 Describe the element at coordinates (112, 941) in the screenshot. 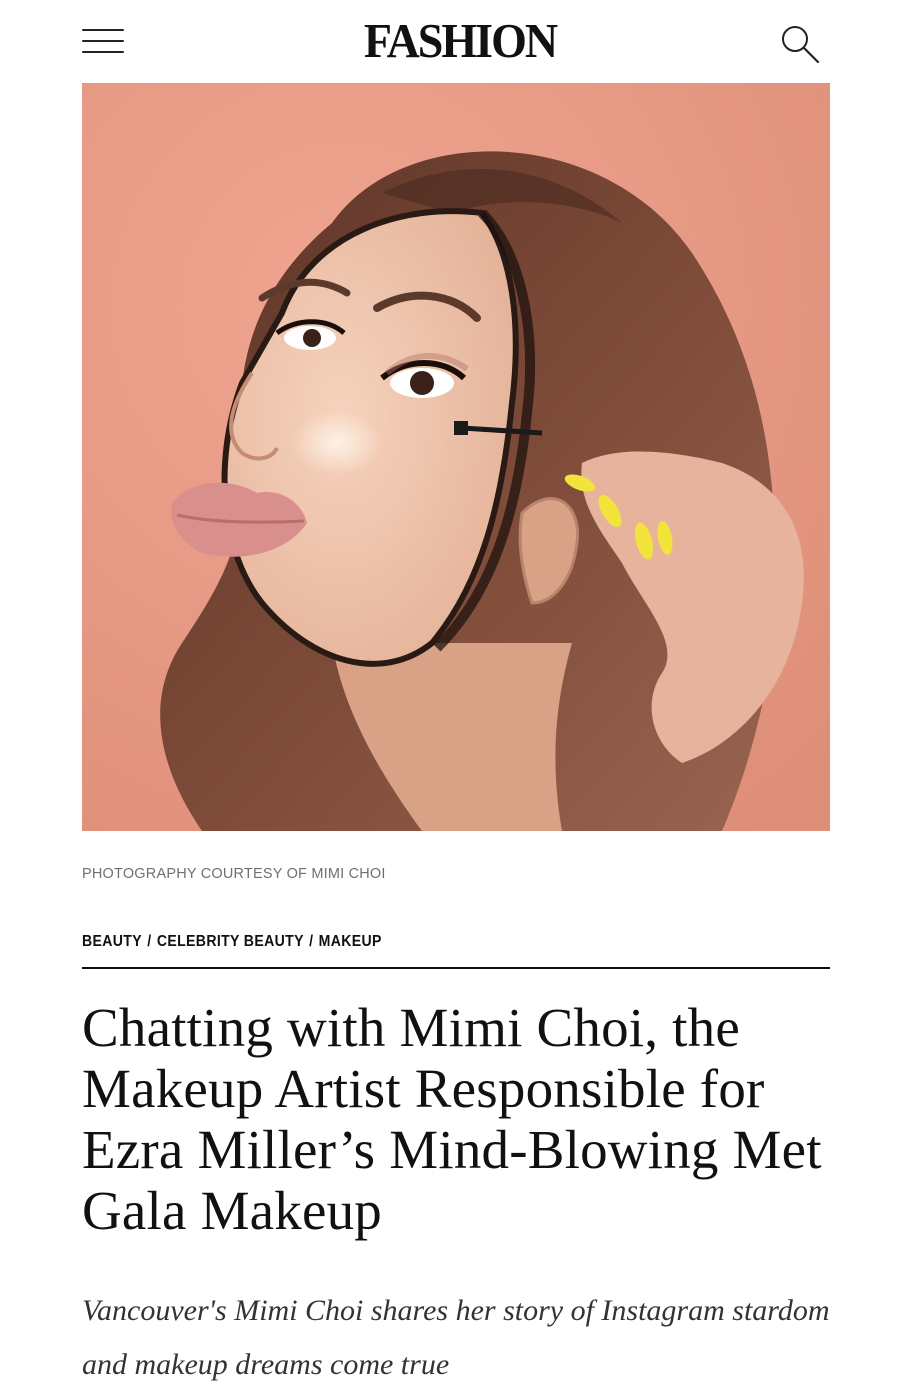

I see `breadcrumb-beauty: BEAUTY` at that location.